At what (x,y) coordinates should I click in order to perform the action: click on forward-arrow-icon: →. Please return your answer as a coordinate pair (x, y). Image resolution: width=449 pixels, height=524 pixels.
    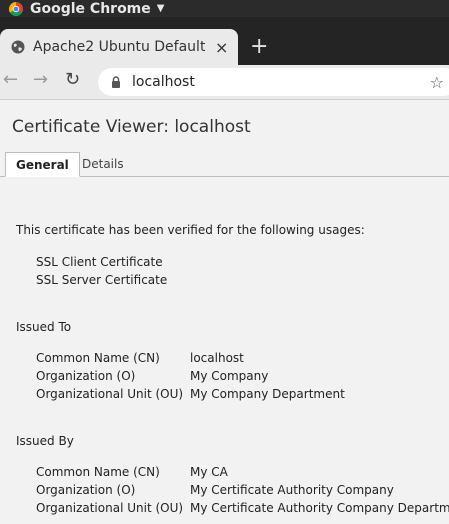
    Looking at the image, I should click on (40, 80).